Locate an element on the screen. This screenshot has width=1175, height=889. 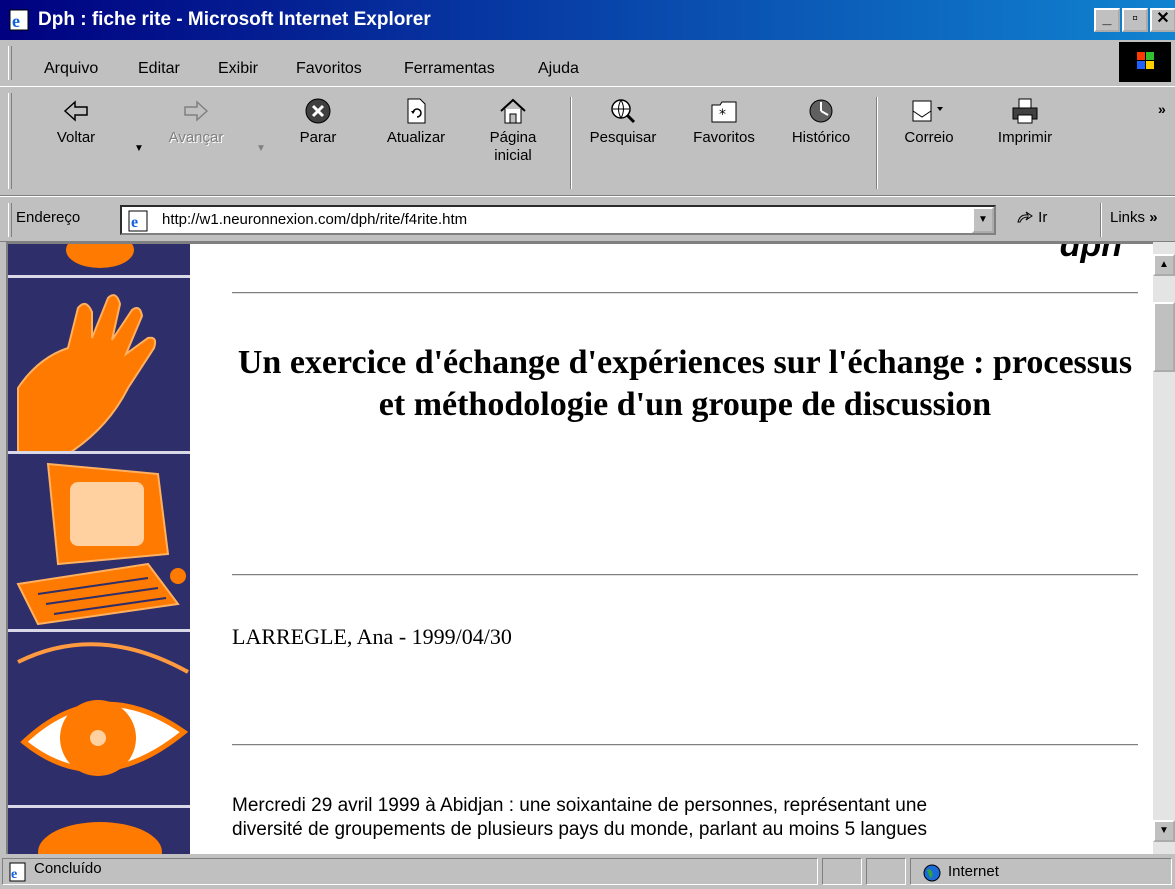
status-cell-main is located at coordinates (410, 871).